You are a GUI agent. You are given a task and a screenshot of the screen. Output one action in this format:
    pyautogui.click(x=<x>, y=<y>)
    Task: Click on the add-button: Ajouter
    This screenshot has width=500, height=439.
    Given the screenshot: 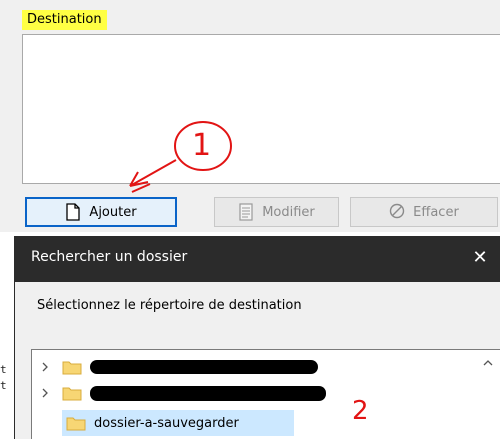 What is the action you would take?
    pyautogui.click(x=101, y=212)
    